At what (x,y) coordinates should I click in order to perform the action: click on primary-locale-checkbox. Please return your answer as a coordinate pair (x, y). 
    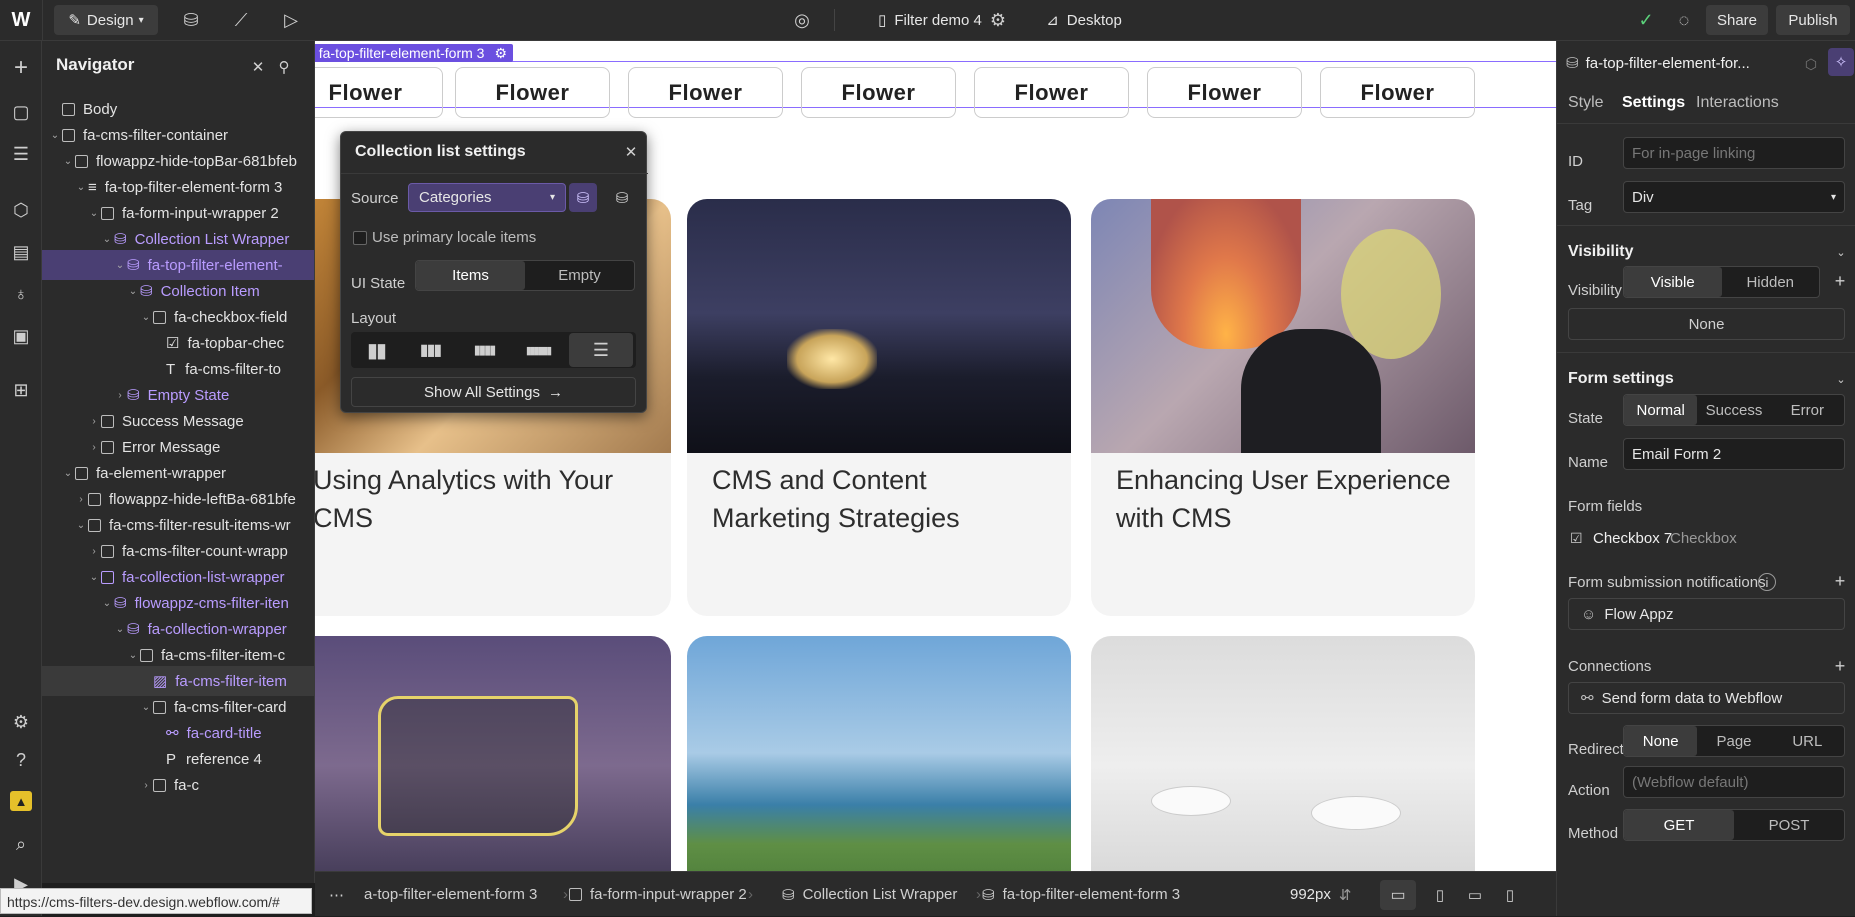
    Looking at the image, I should click on (360, 238).